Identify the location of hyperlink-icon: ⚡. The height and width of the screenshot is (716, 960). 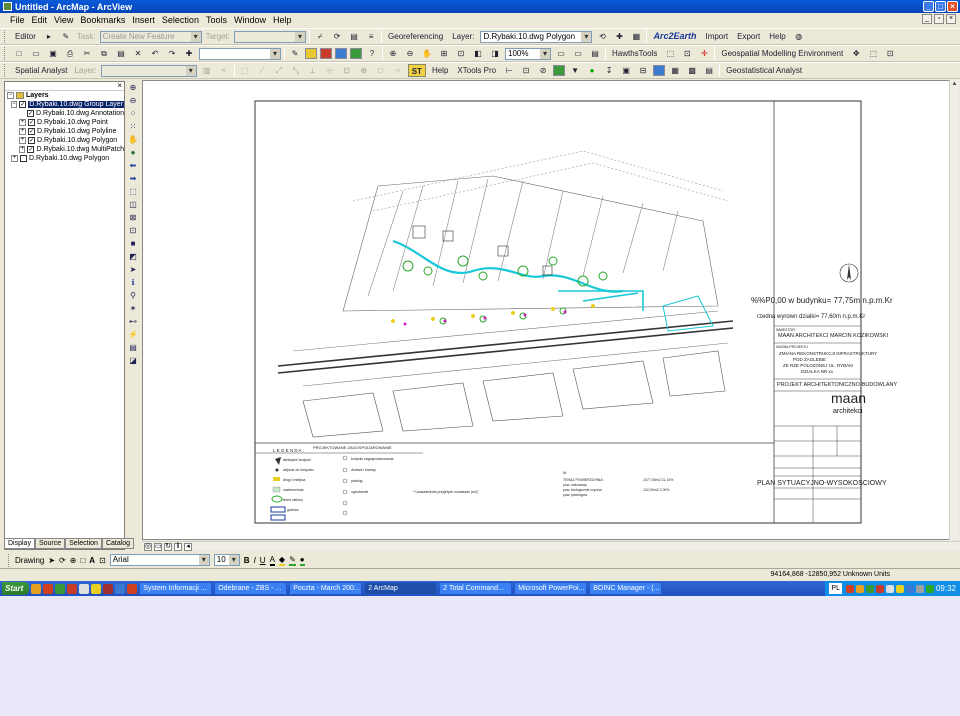
(133, 335).